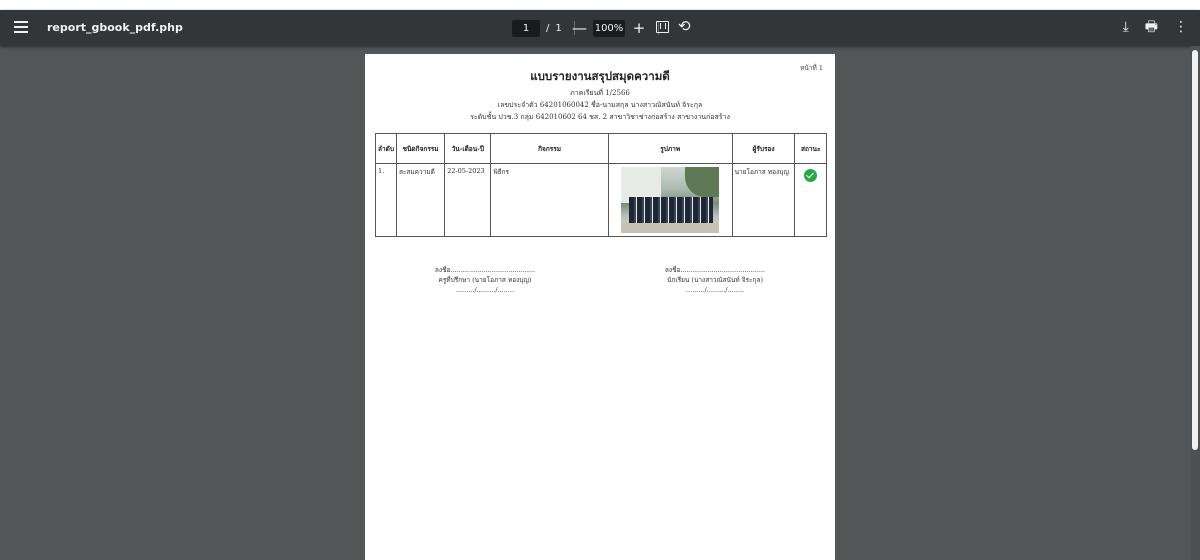  Describe the element at coordinates (1126, 27) in the screenshot. I see `download-icon: ⤓` at that location.